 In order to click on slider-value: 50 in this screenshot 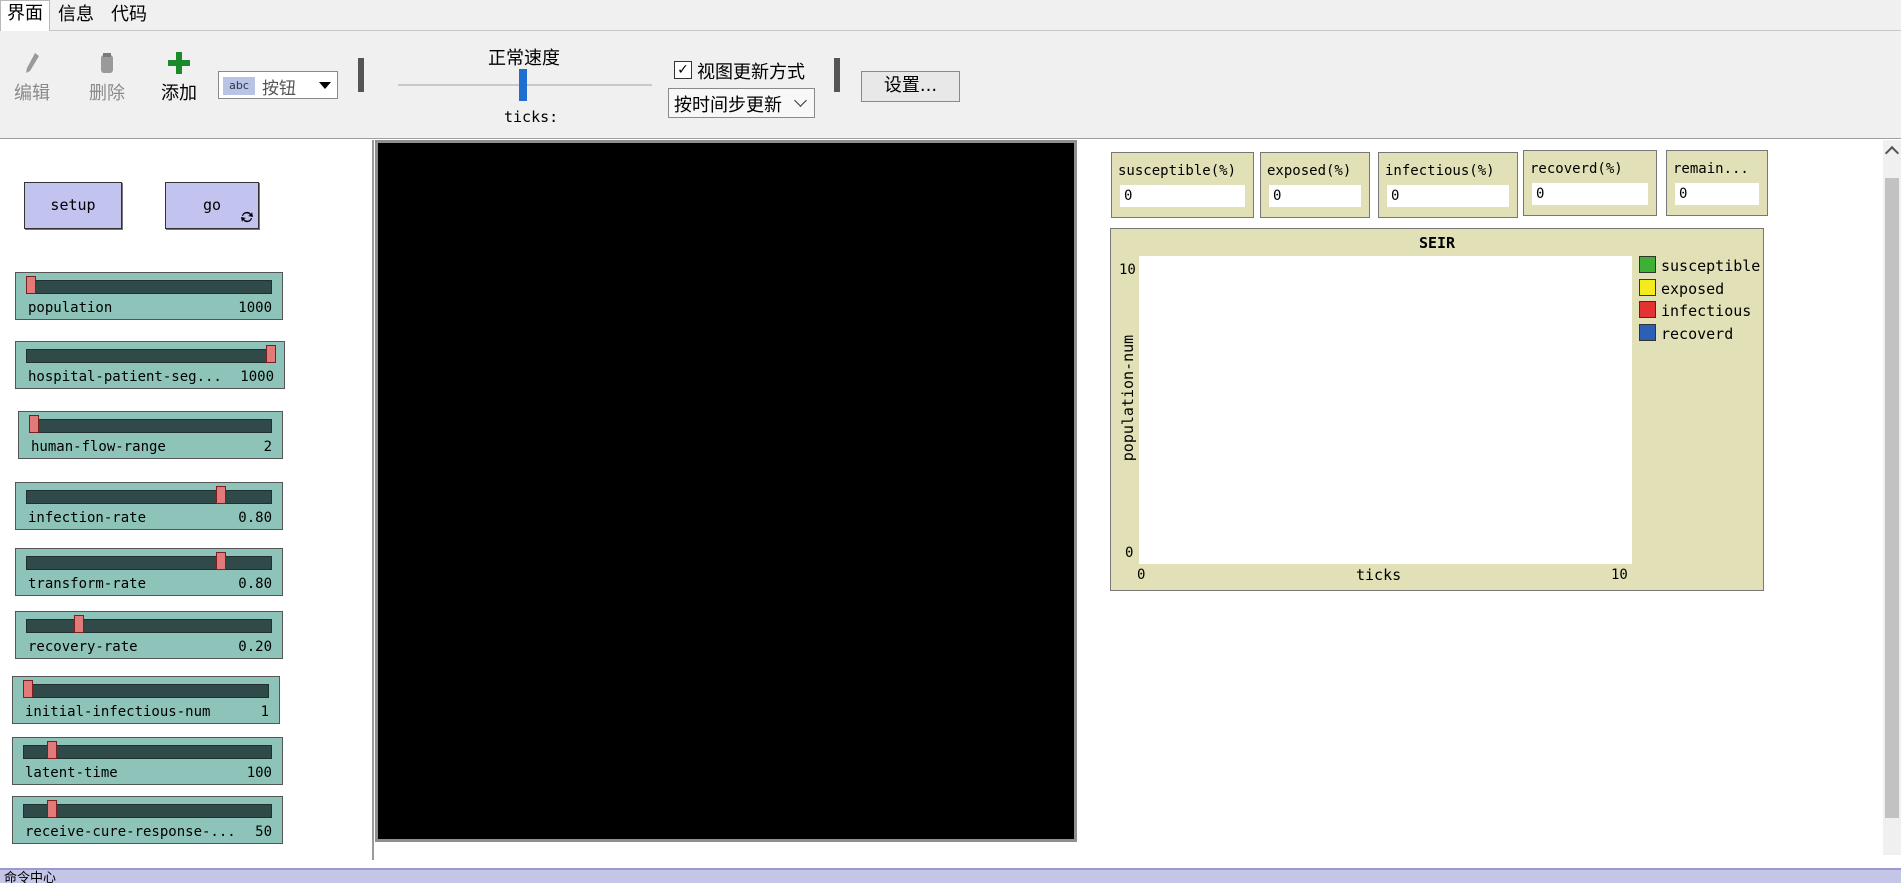, I will do `click(263, 832)`.